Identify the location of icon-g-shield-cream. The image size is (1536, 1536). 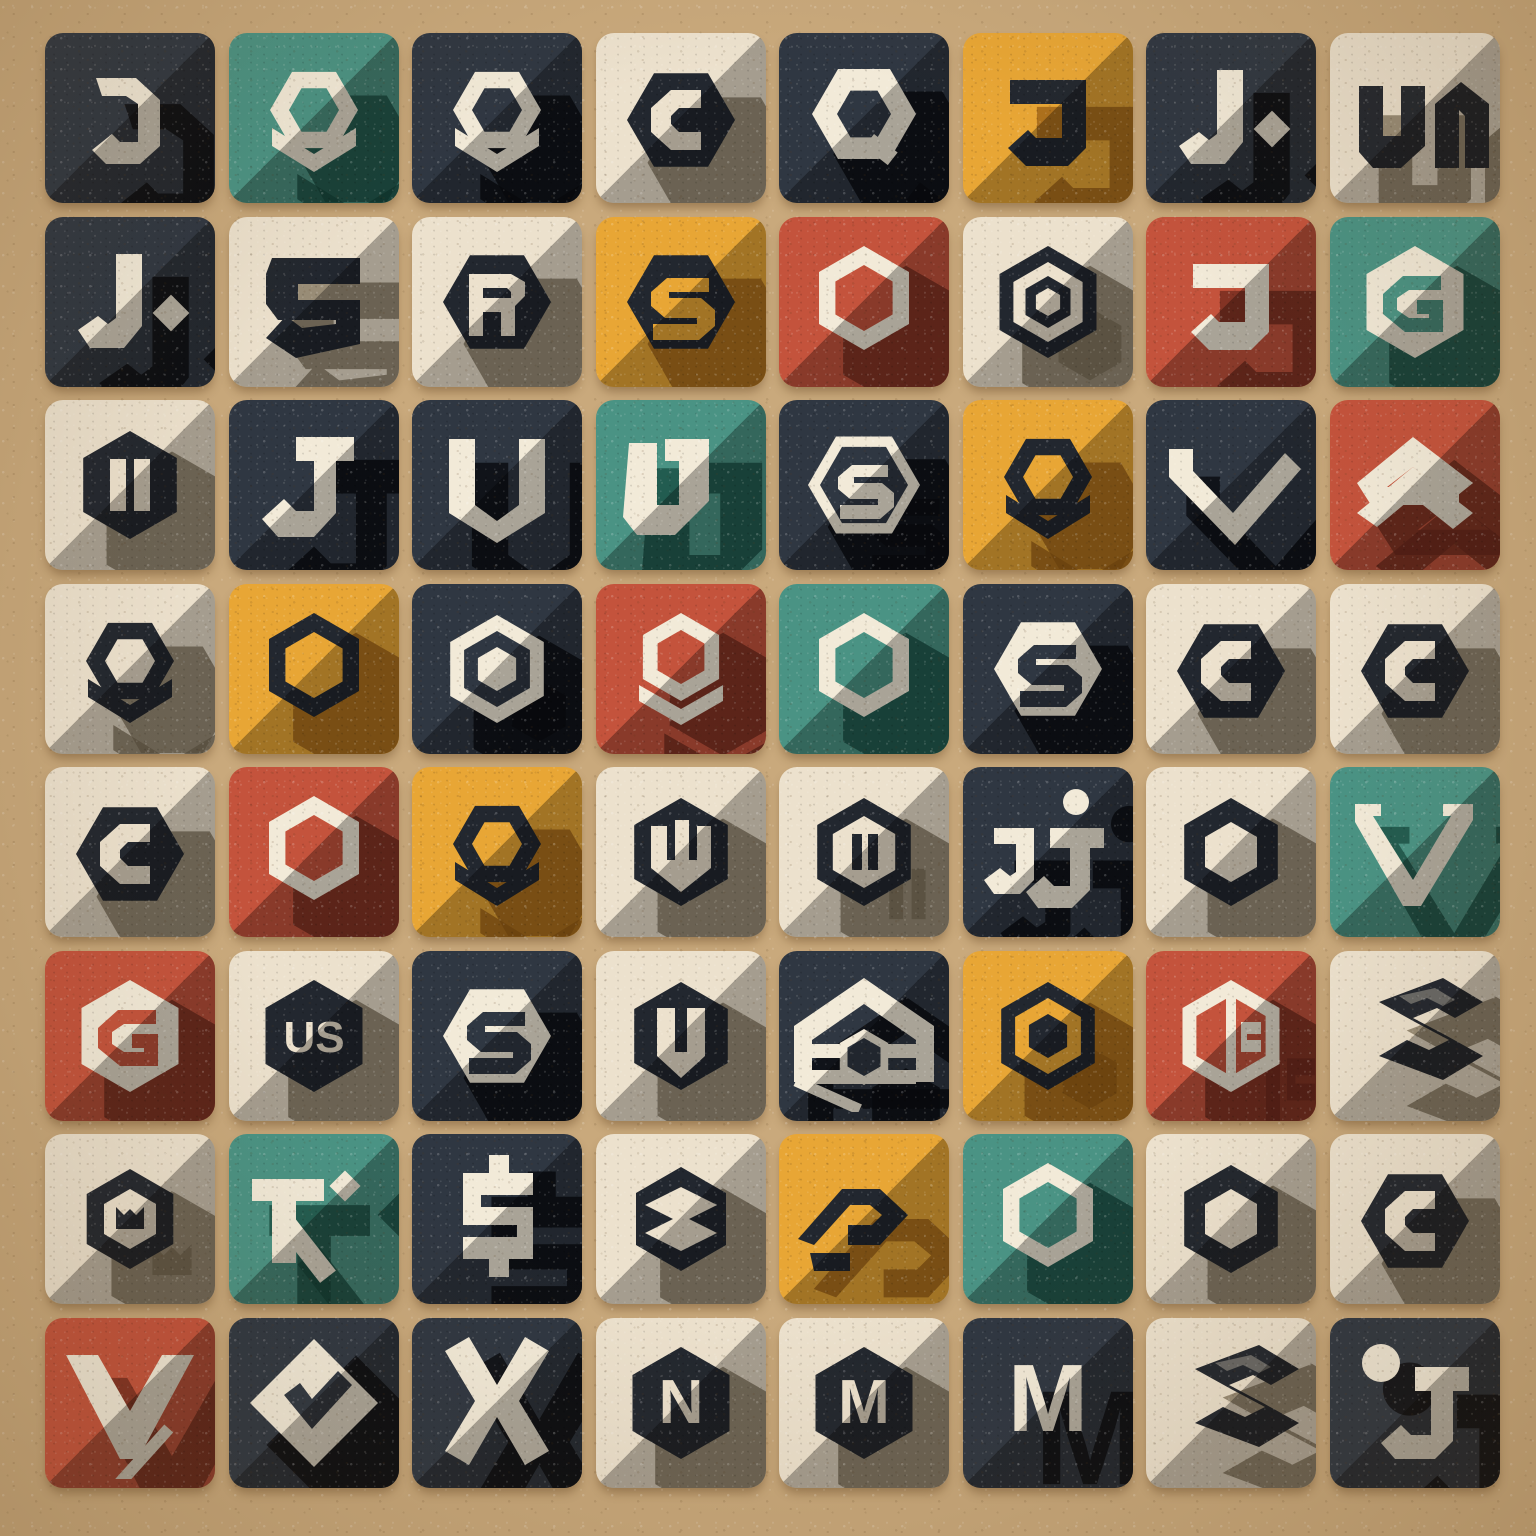
(313, 301).